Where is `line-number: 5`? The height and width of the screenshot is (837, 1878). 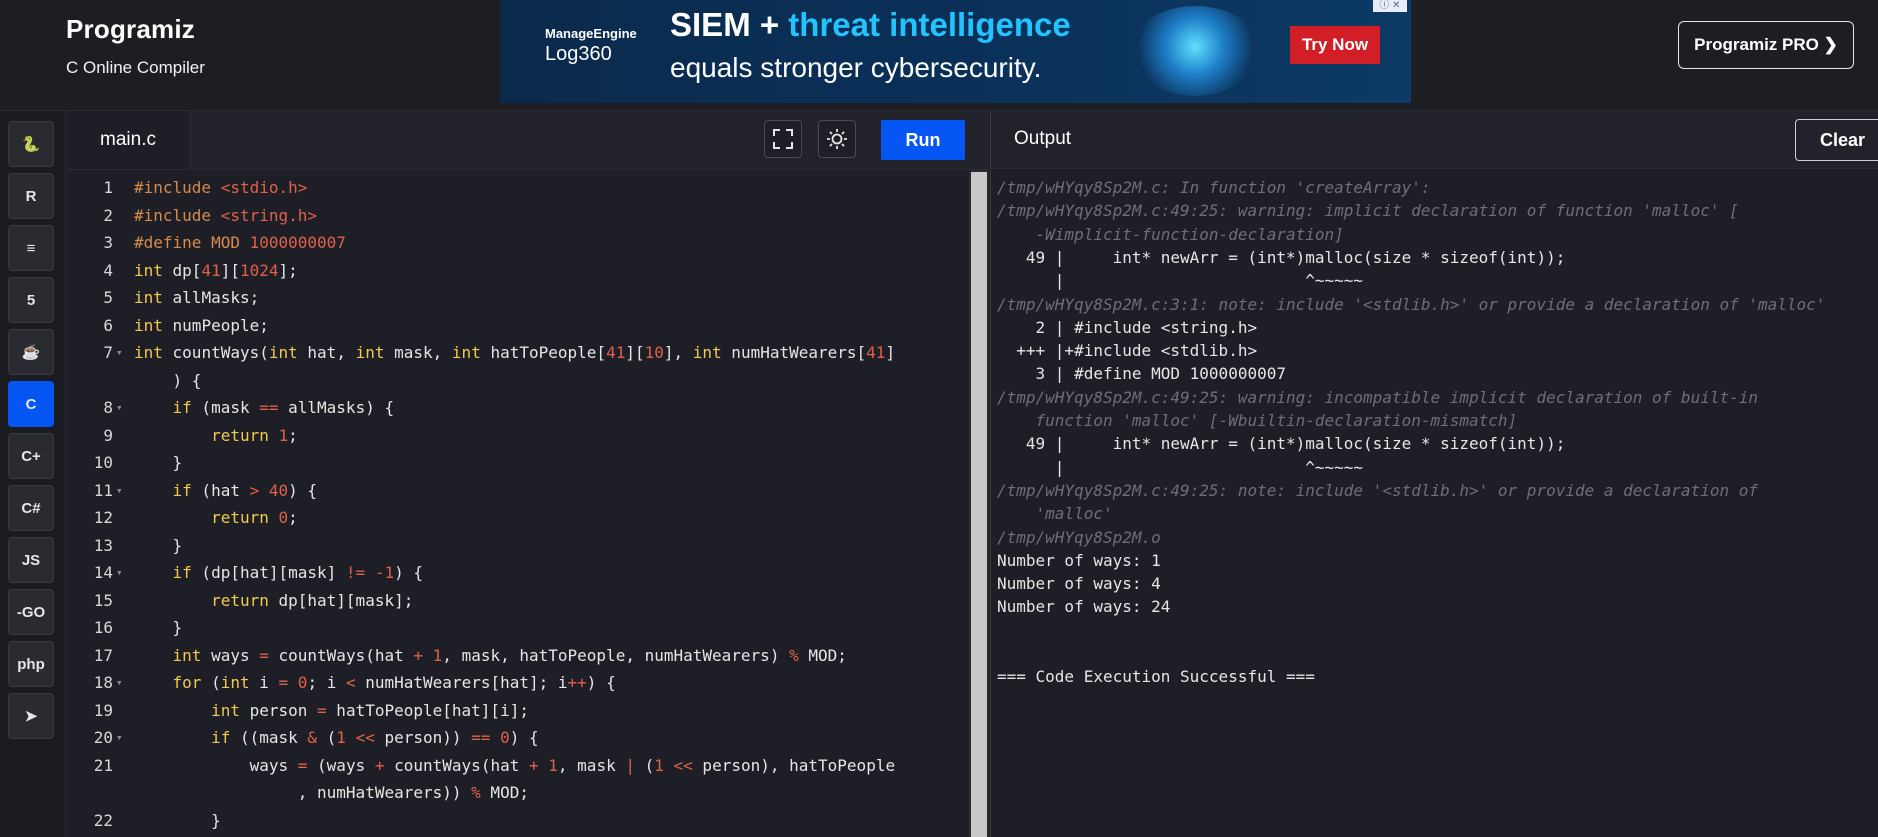 line-number: 5 is located at coordinates (108, 297).